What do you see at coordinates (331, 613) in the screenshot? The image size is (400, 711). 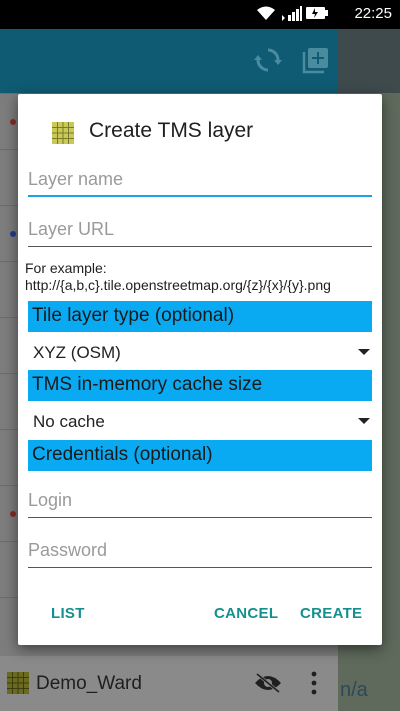 I see `create-button: CREATE` at bounding box center [331, 613].